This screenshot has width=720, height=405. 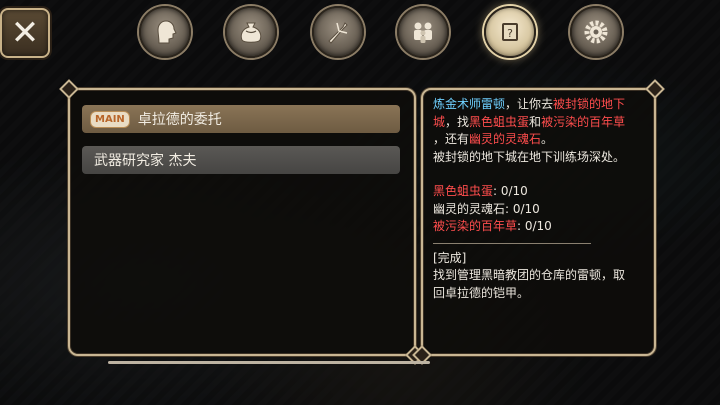 I want to click on item-name: 黑色蛆虫蛋, so click(x=499, y=121).